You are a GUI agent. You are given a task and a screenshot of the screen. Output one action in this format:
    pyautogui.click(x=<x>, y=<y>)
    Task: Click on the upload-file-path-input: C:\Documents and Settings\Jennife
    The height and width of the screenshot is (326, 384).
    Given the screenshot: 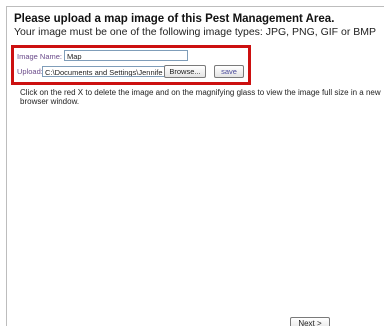 What is the action you would take?
    pyautogui.click(x=103, y=71)
    